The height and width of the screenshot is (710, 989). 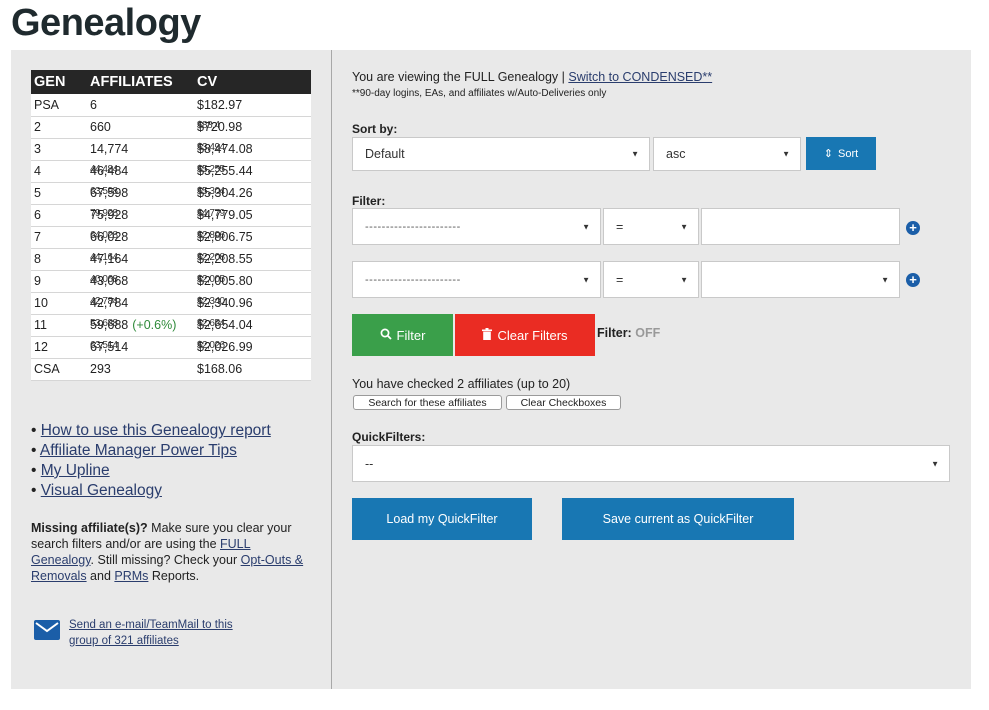 What do you see at coordinates (651, 463) in the screenshot?
I see `quickfilters-select: -- ▼` at bounding box center [651, 463].